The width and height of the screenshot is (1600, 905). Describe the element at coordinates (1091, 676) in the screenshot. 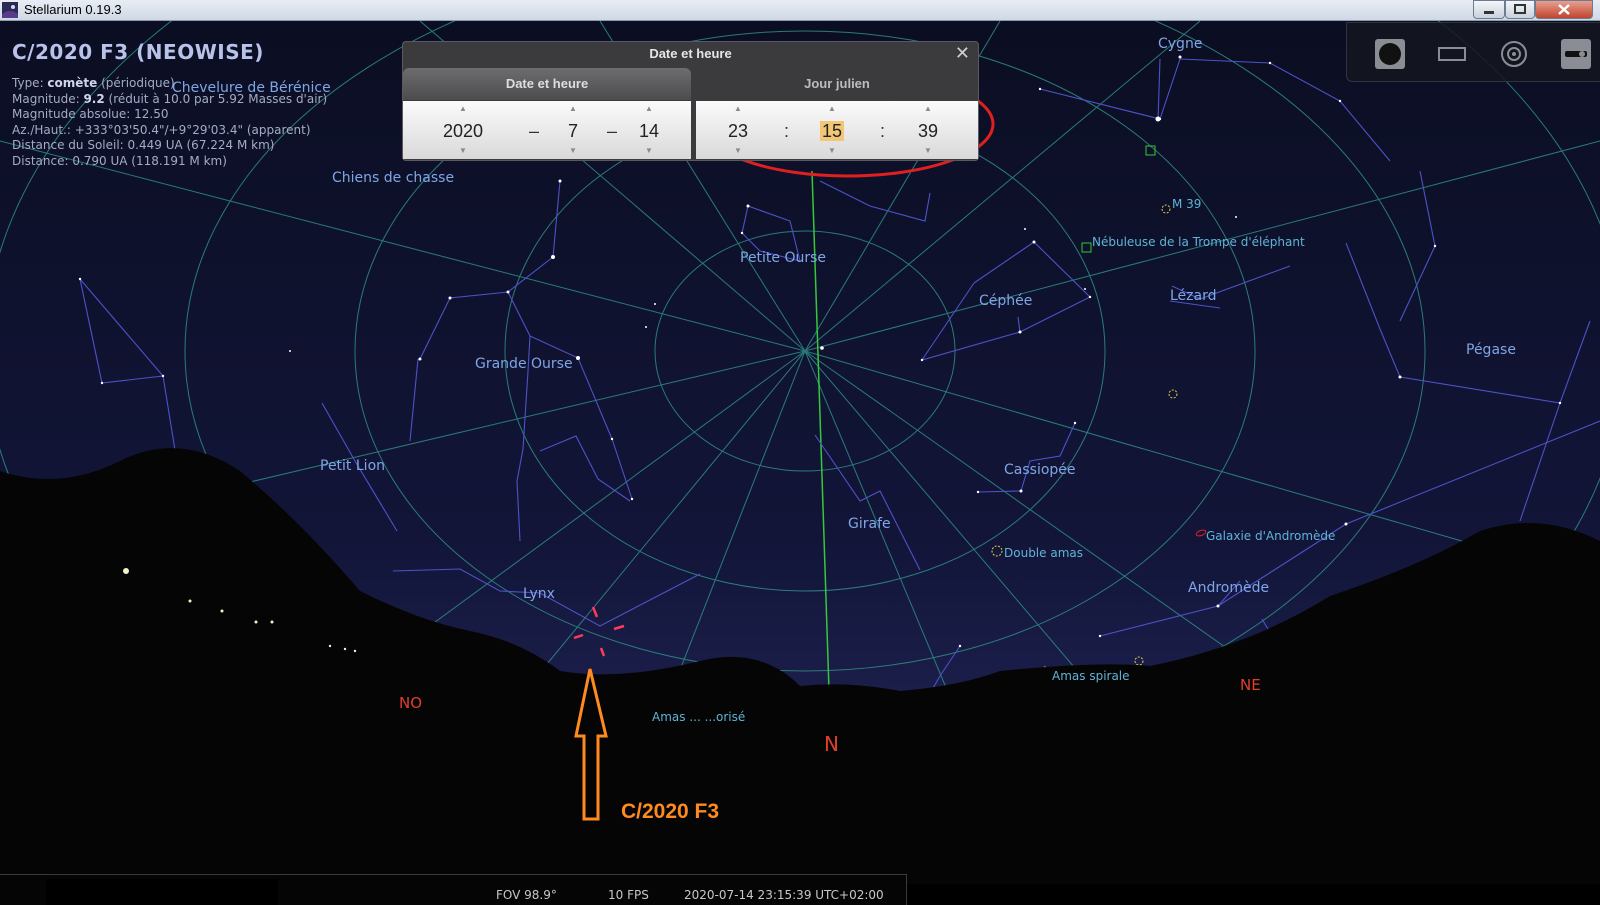

I see `dso-label-amas-spirale: Amas spirale` at that location.